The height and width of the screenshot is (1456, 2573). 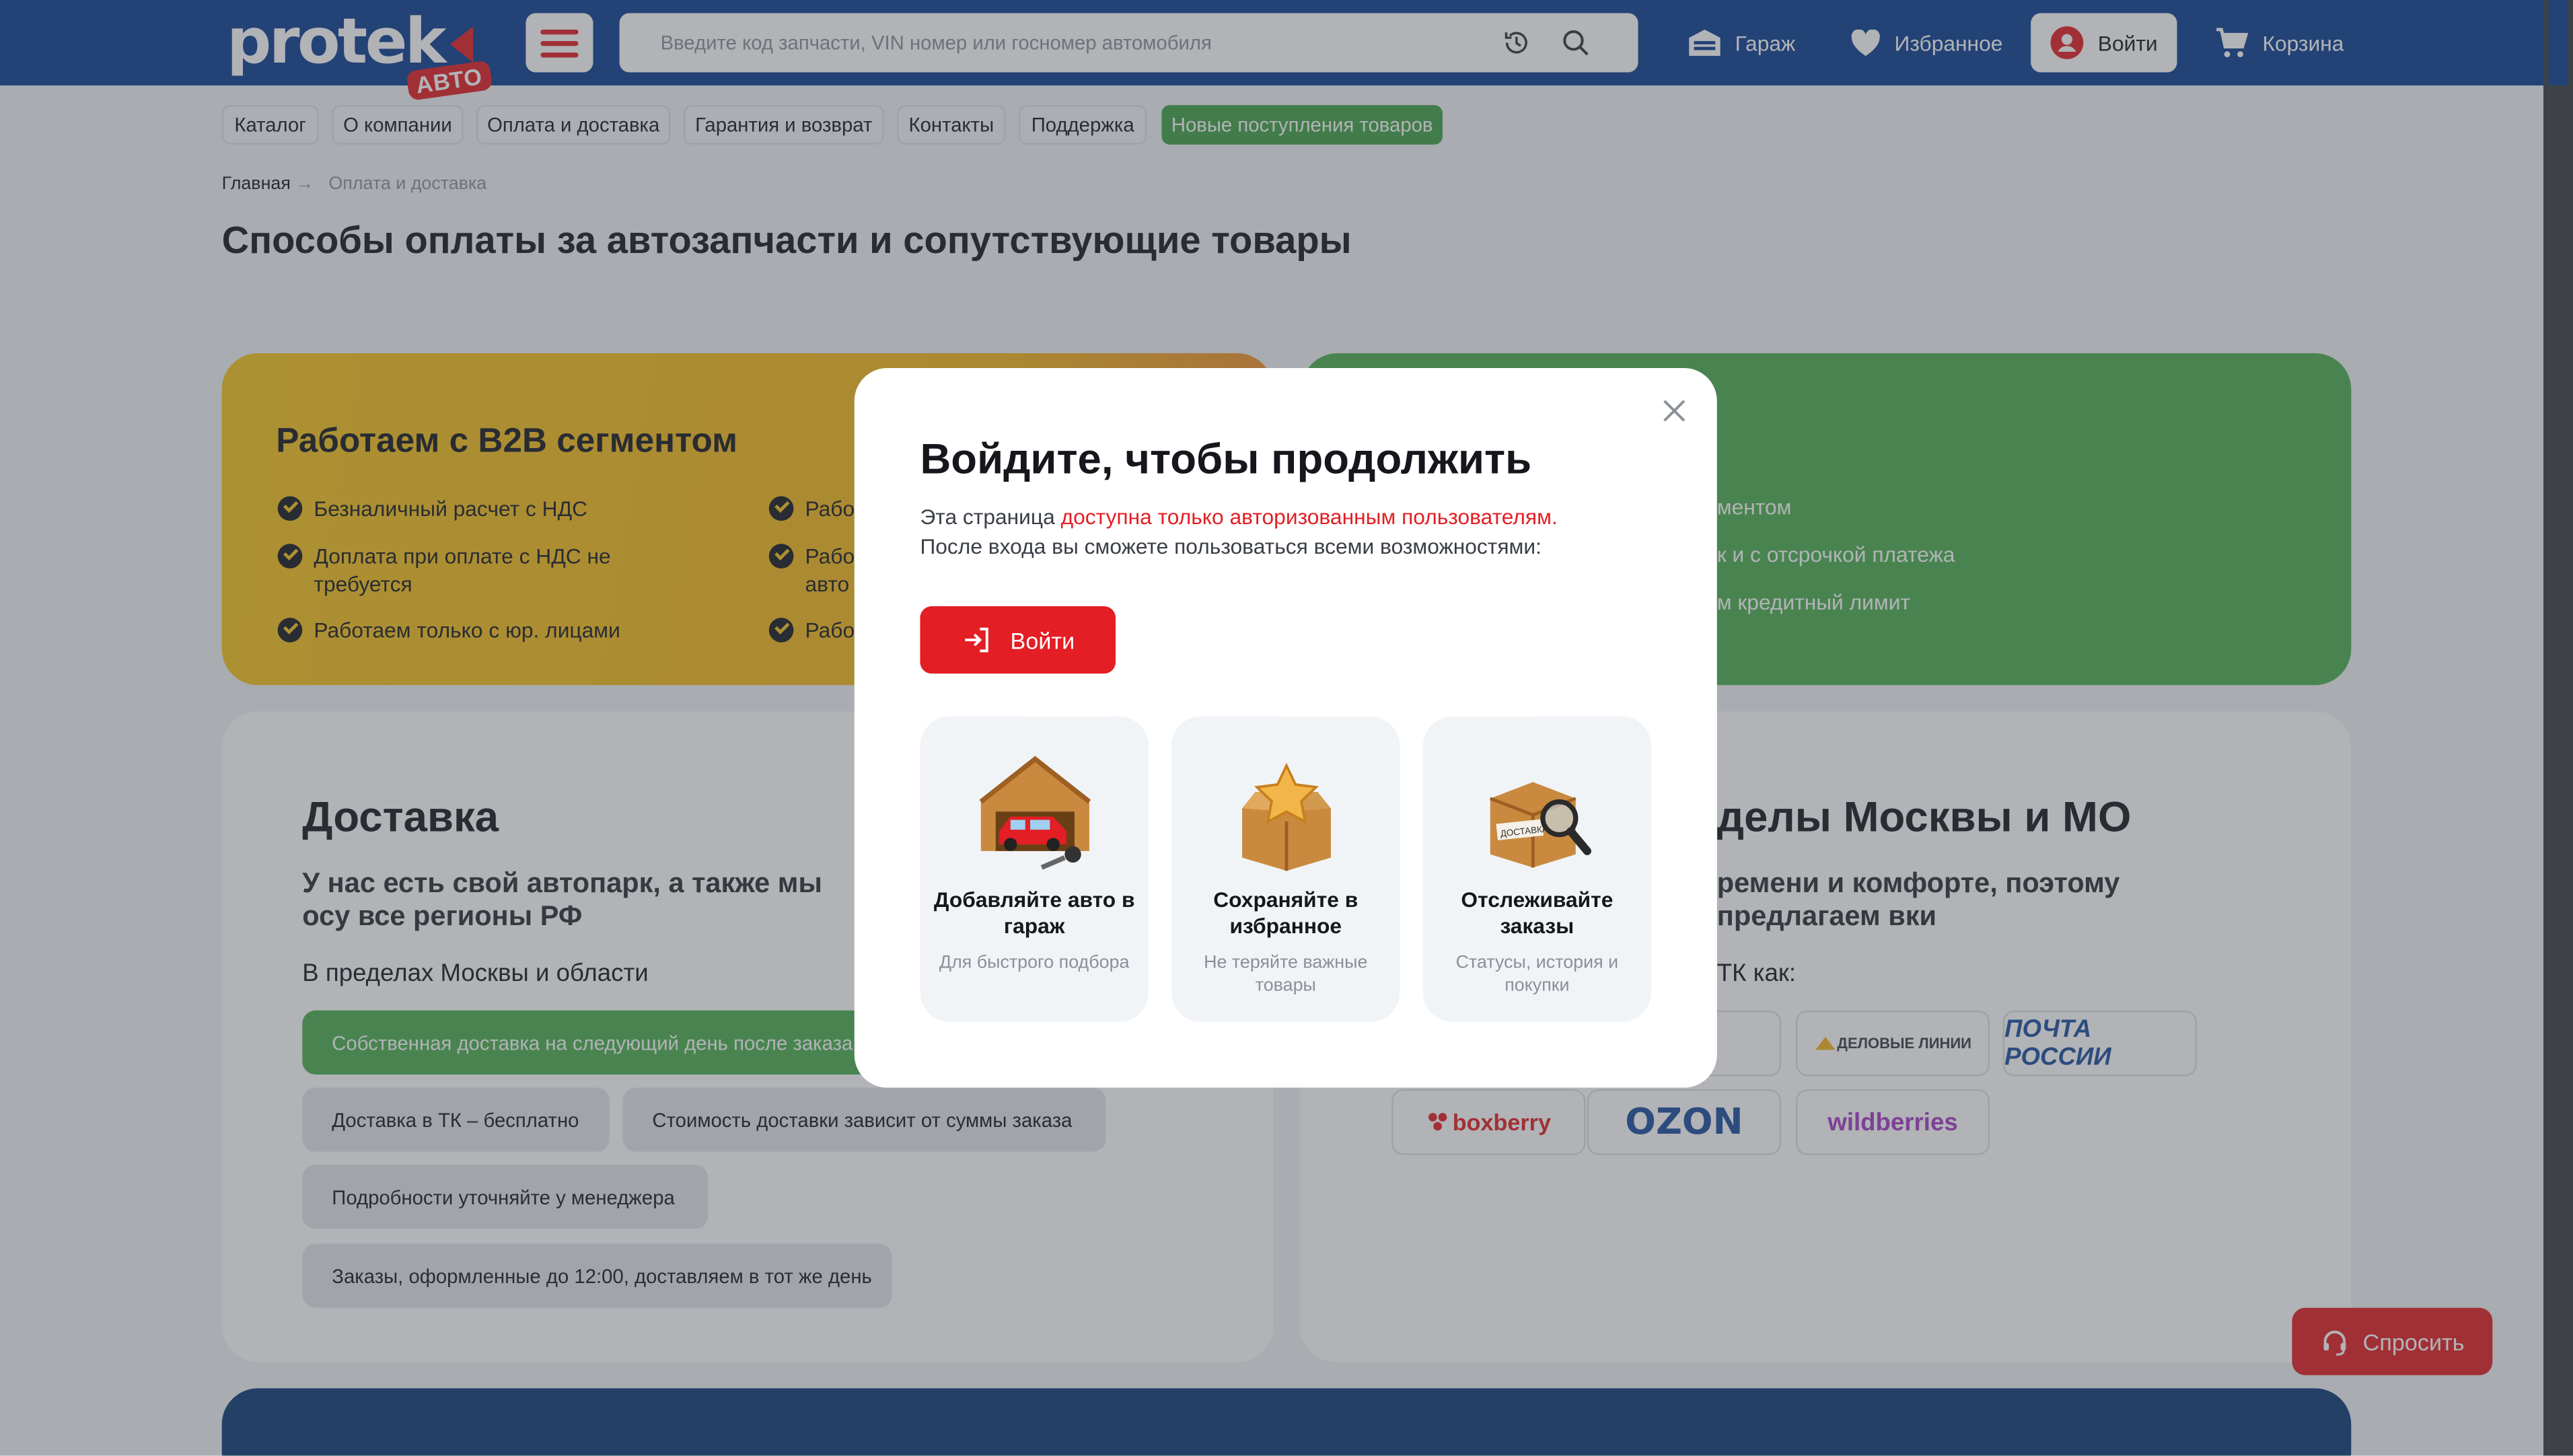 What do you see at coordinates (1675, 410) in the screenshot?
I see `close-icon` at bounding box center [1675, 410].